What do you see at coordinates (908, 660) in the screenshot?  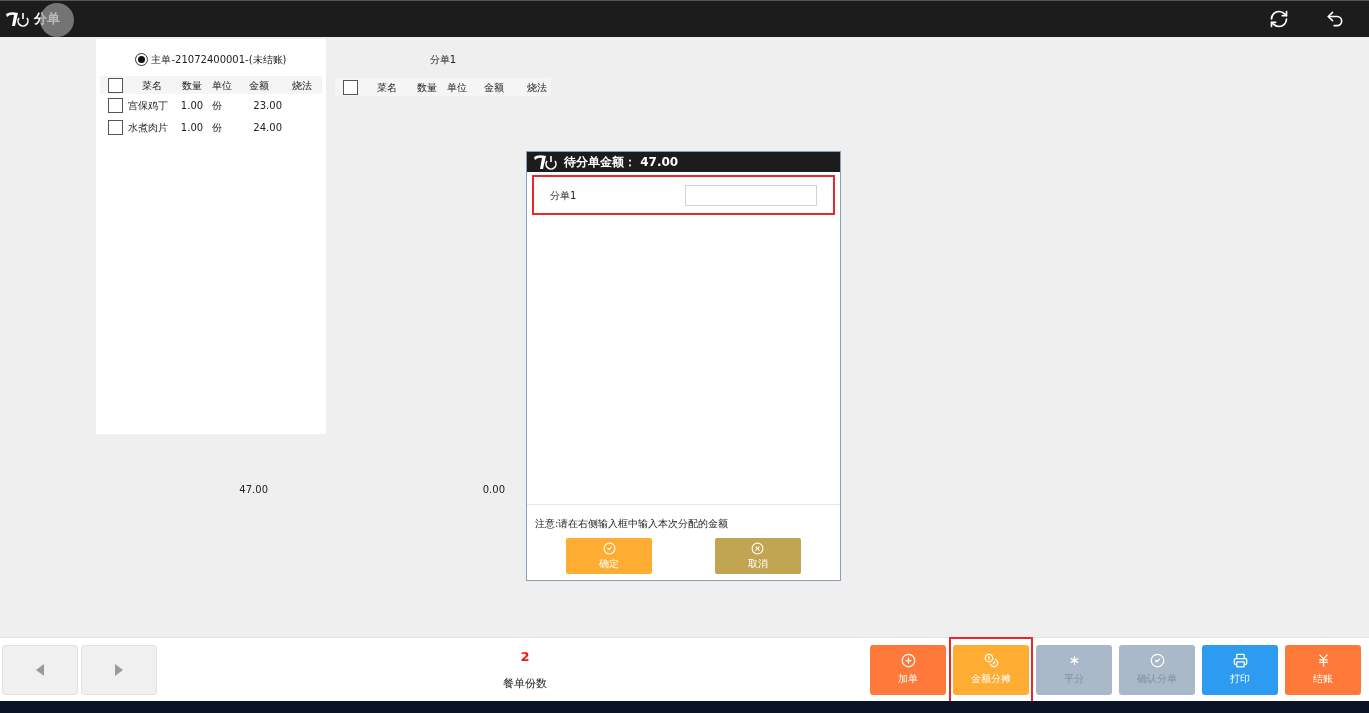 I see `plus-icon` at bounding box center [908, 660].